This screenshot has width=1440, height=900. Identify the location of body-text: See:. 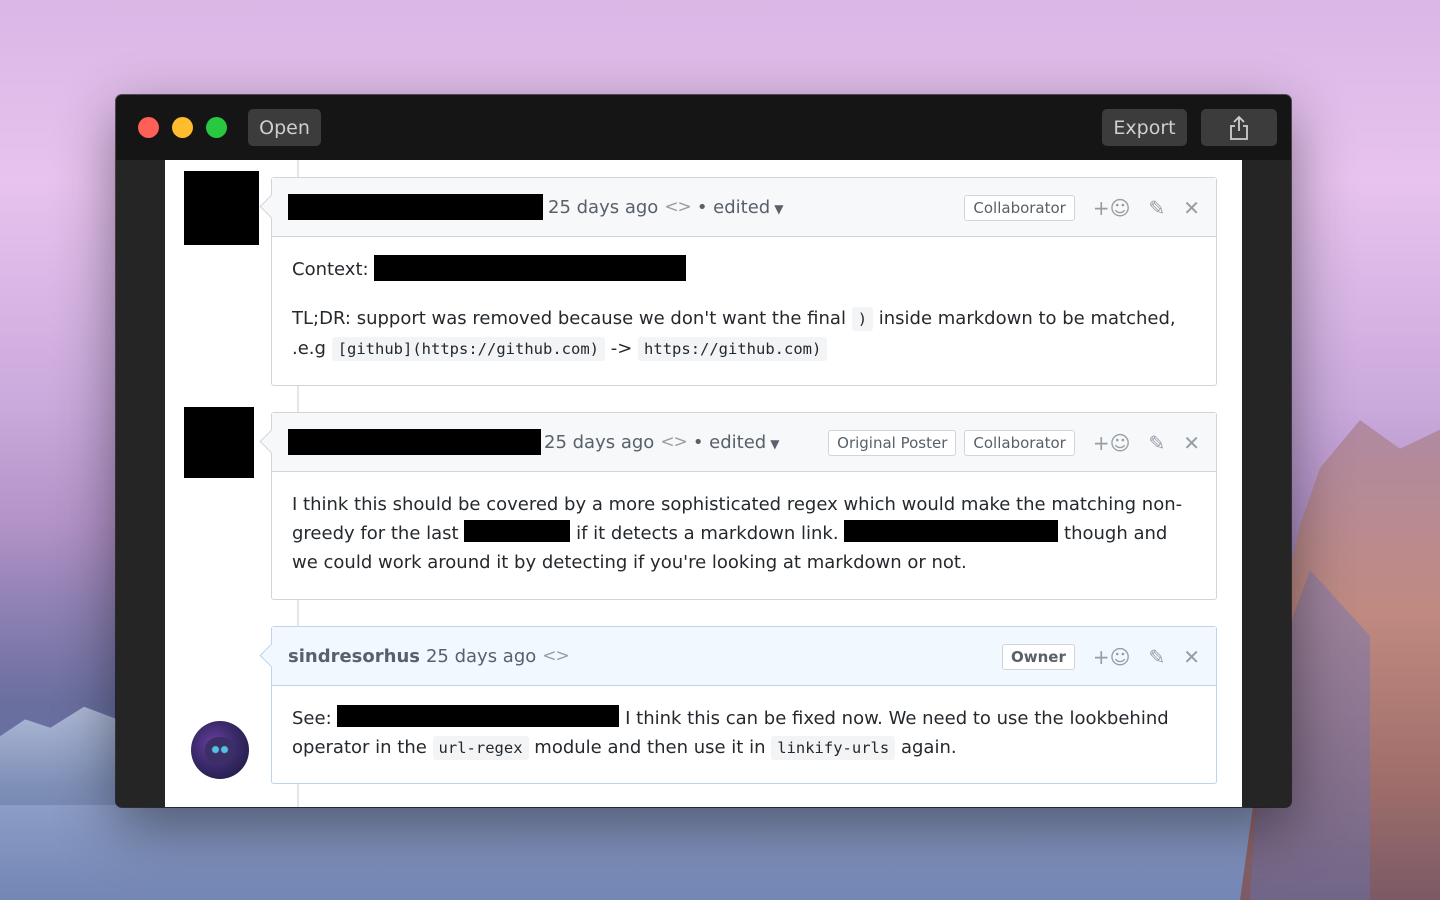
(312, 718).